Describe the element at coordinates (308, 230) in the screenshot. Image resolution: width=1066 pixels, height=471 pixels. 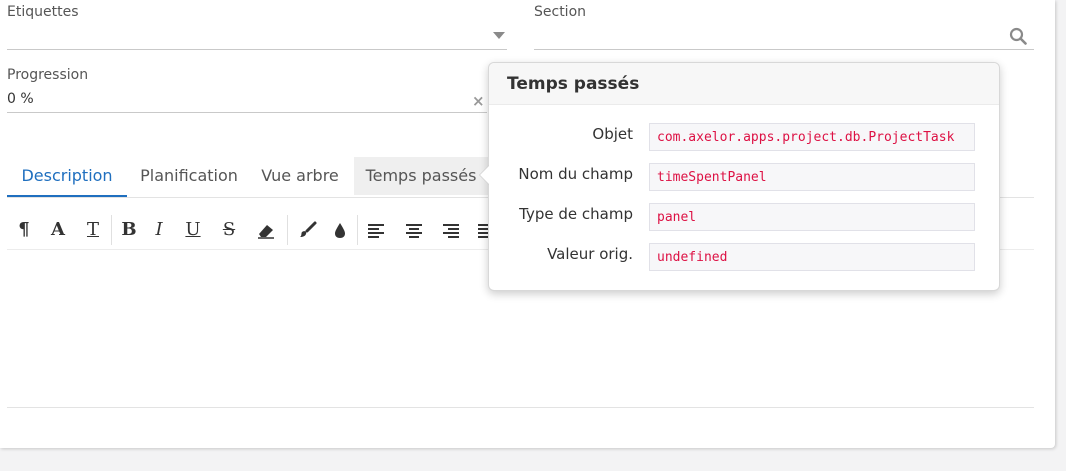
I see `brush-icon` at that location.